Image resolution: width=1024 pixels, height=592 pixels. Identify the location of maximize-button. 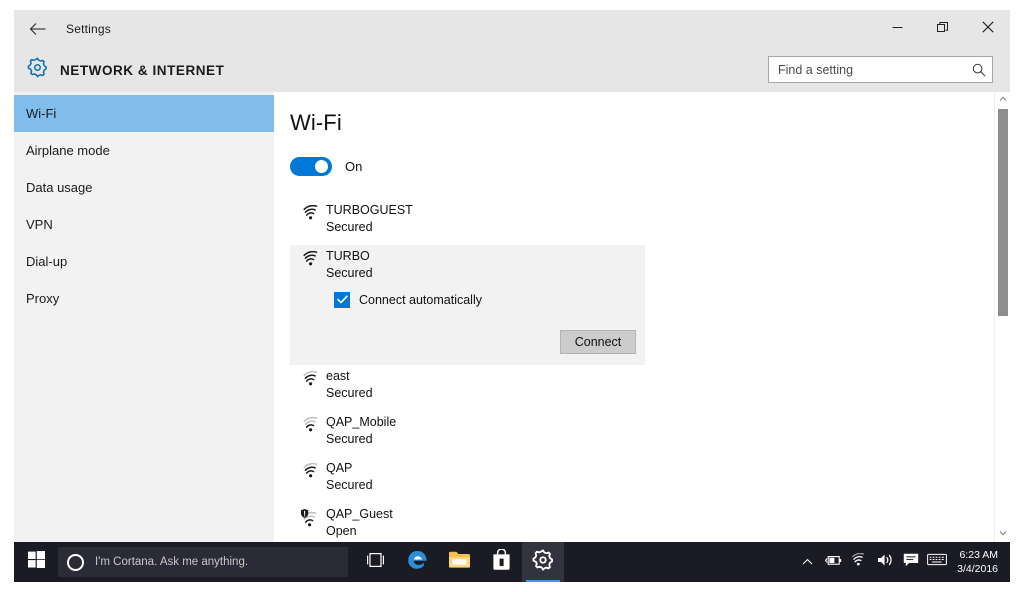
(942, 29).